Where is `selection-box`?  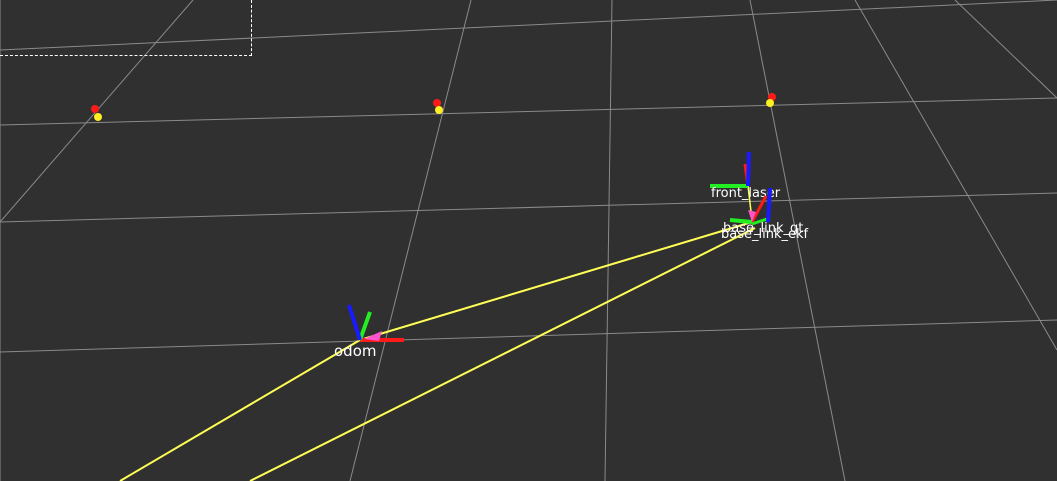
selection-box is located at coordinates (126, 28).